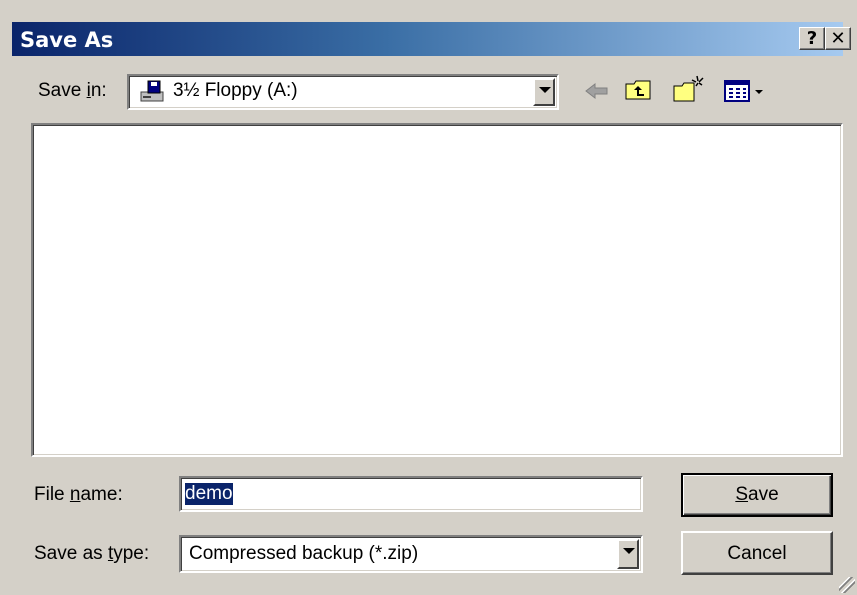  What do you see at coordinates (67, 40) in the screenshot?
I see `window-title: Save As` at bounding box center [67, 40].